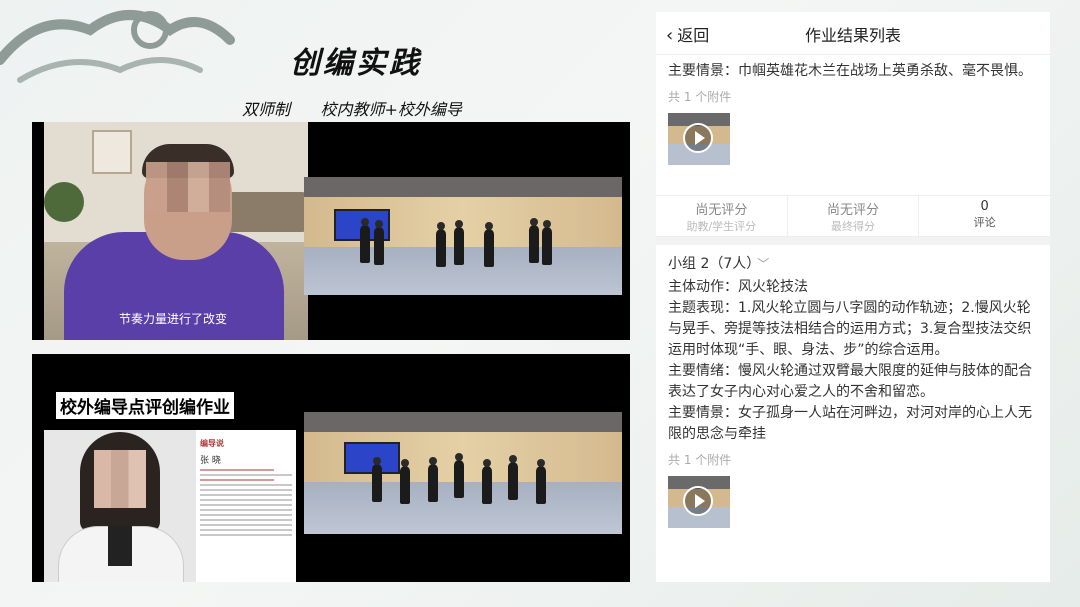  What do you see at coordinates (210, 461) in the screenshot?
I see `doc-name: 张 晓` at bounding box center [210, 461].